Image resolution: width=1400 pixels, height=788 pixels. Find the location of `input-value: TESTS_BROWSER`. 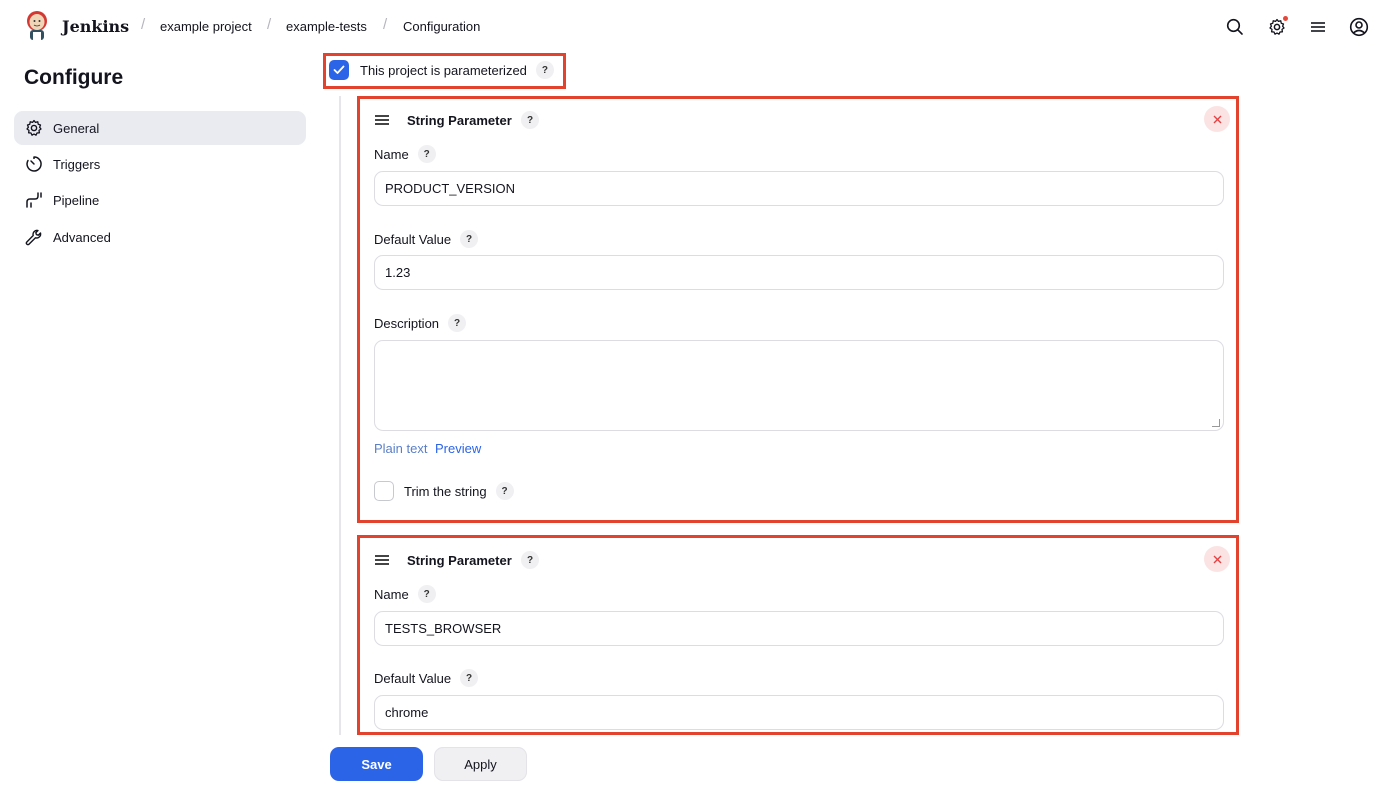

input-value: TESTS_BROWSER is located at coordinates (443, 628).